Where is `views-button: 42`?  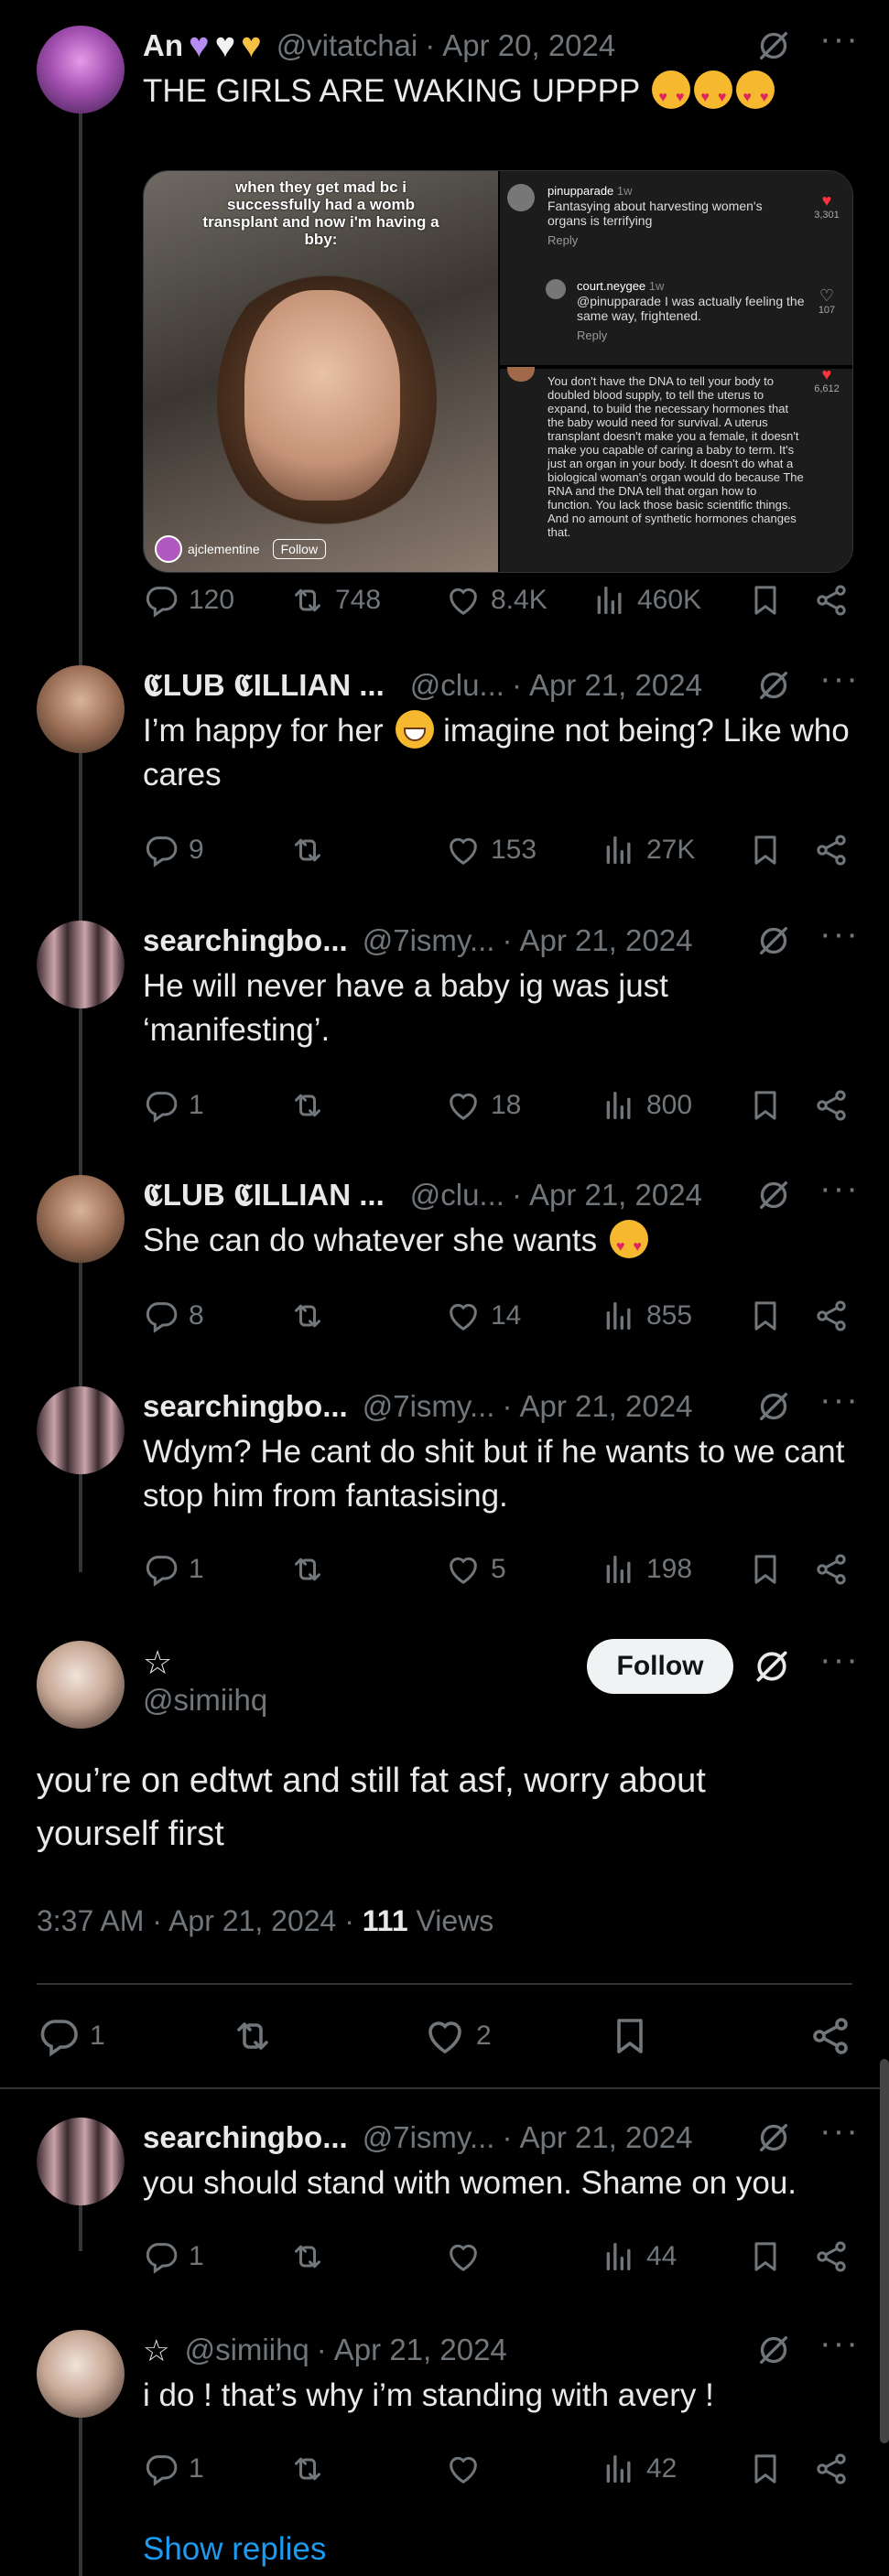
views-button: 42 is located at coordinates (639, 2469).